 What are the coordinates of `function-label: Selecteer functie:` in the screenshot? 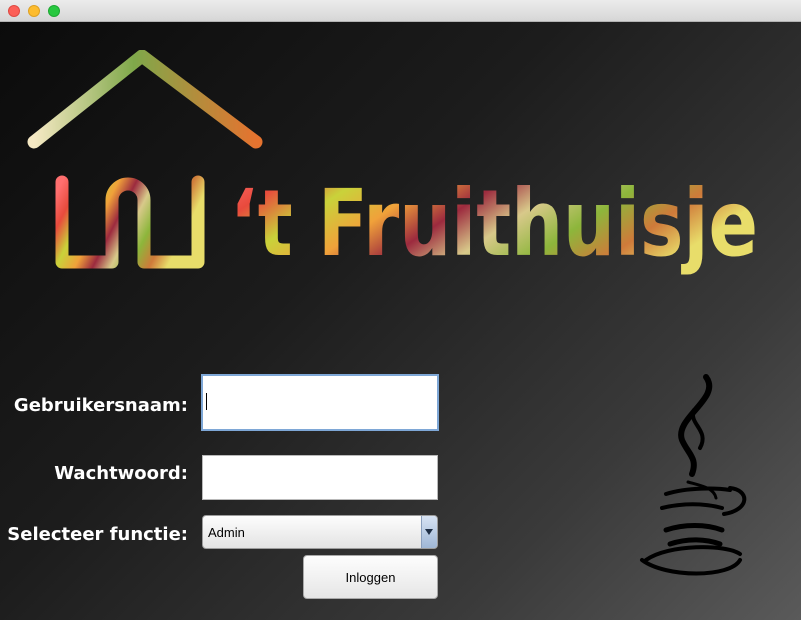 It's located at (97, 534).